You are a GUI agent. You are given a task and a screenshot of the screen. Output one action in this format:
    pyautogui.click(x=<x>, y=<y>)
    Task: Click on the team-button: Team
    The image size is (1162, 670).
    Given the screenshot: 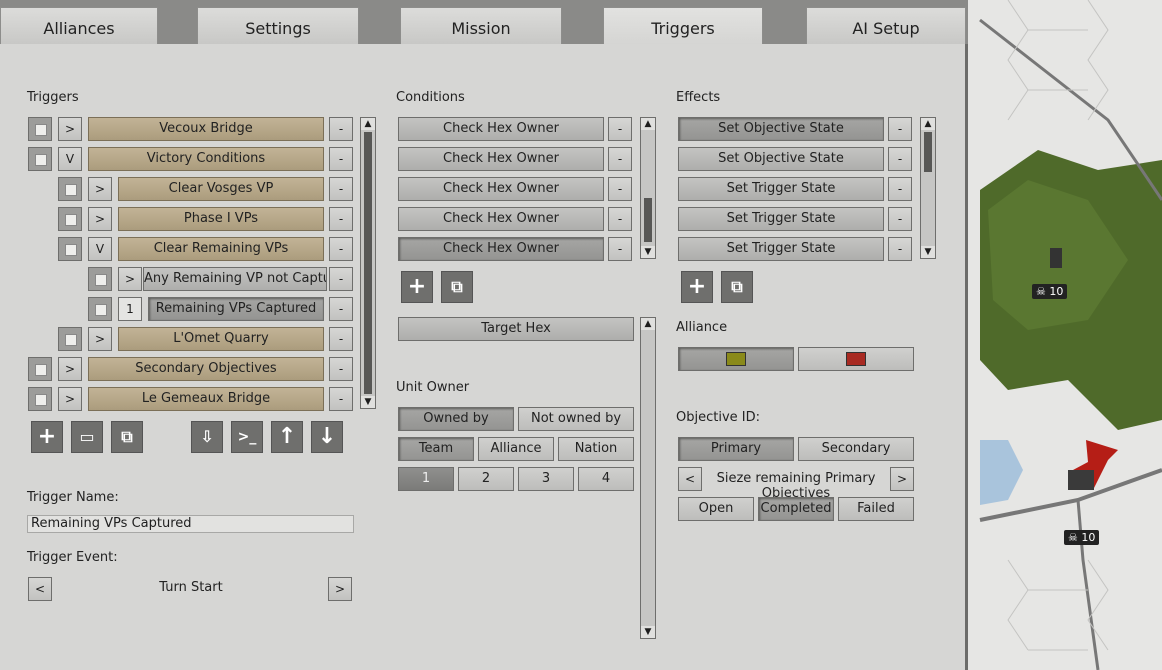 What is the action you would take?
    pyautogui.click(x=436, y=449)
    